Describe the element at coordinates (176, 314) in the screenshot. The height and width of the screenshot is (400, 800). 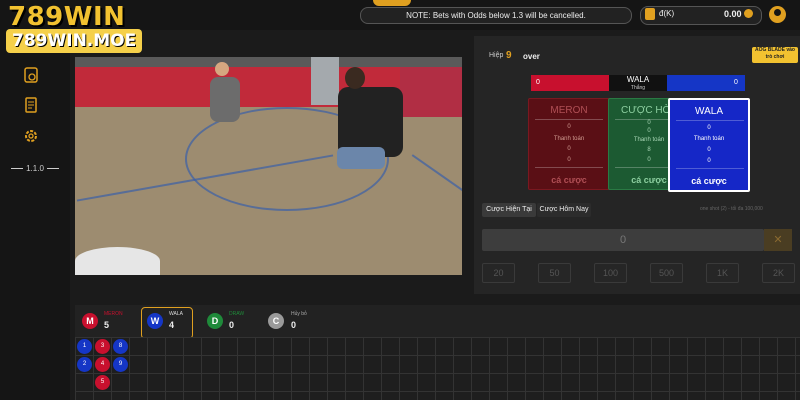
I see `wala-stat-label: WALA` at that location.